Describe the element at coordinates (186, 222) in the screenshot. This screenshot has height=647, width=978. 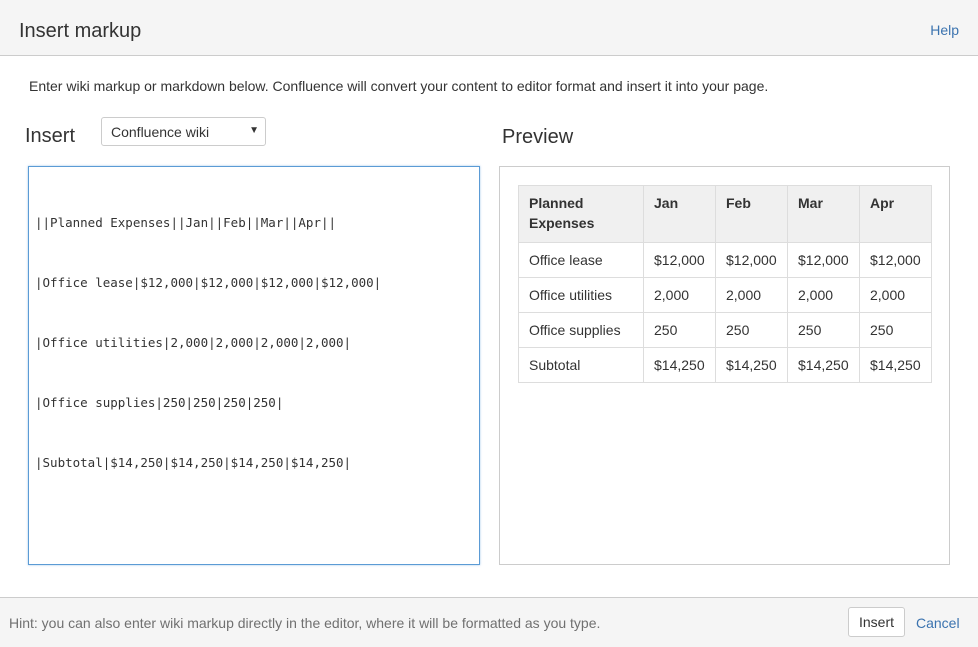
I see `markup-line: ||Planned Expenses||Jan||Feb||Mar||Apr||` at that location.